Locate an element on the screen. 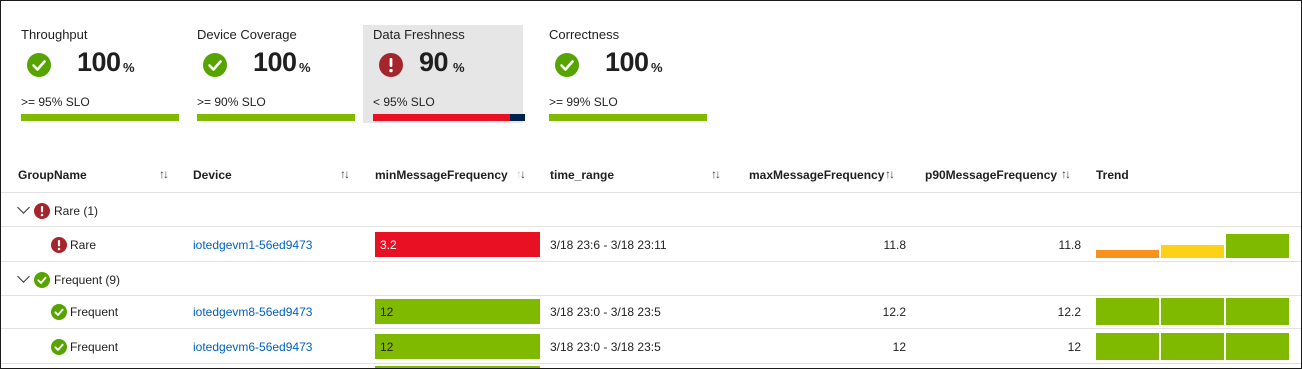 This screenshot has width=1302, height=369. tile-throughput: Throughput 100 % >= 95% SLO is located at coordinates (95, 74).